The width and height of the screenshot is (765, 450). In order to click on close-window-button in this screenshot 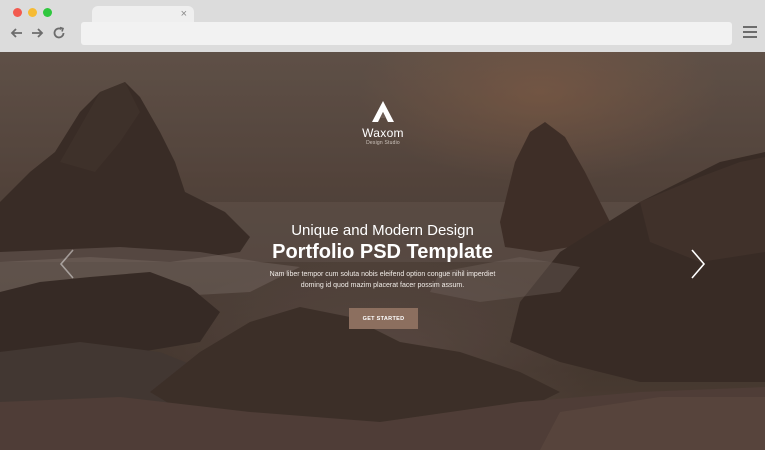, I will do `click(17, 12)`.